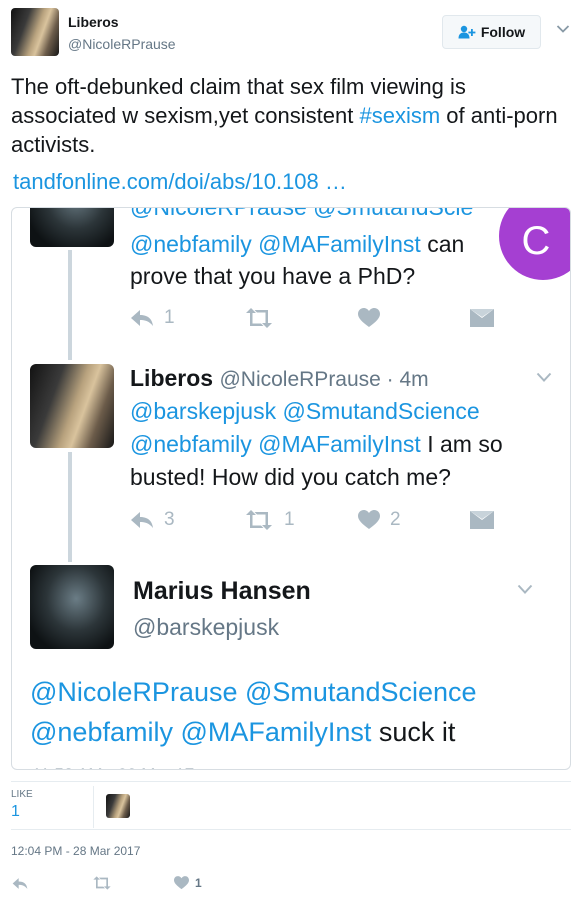 The height and width of the screenshot is (901, 585). What do you see at coordinates (290, 477) in the screenshot?
I see `reply-text-line: busted! How did you catch me?` at bounding box center [290, 477].